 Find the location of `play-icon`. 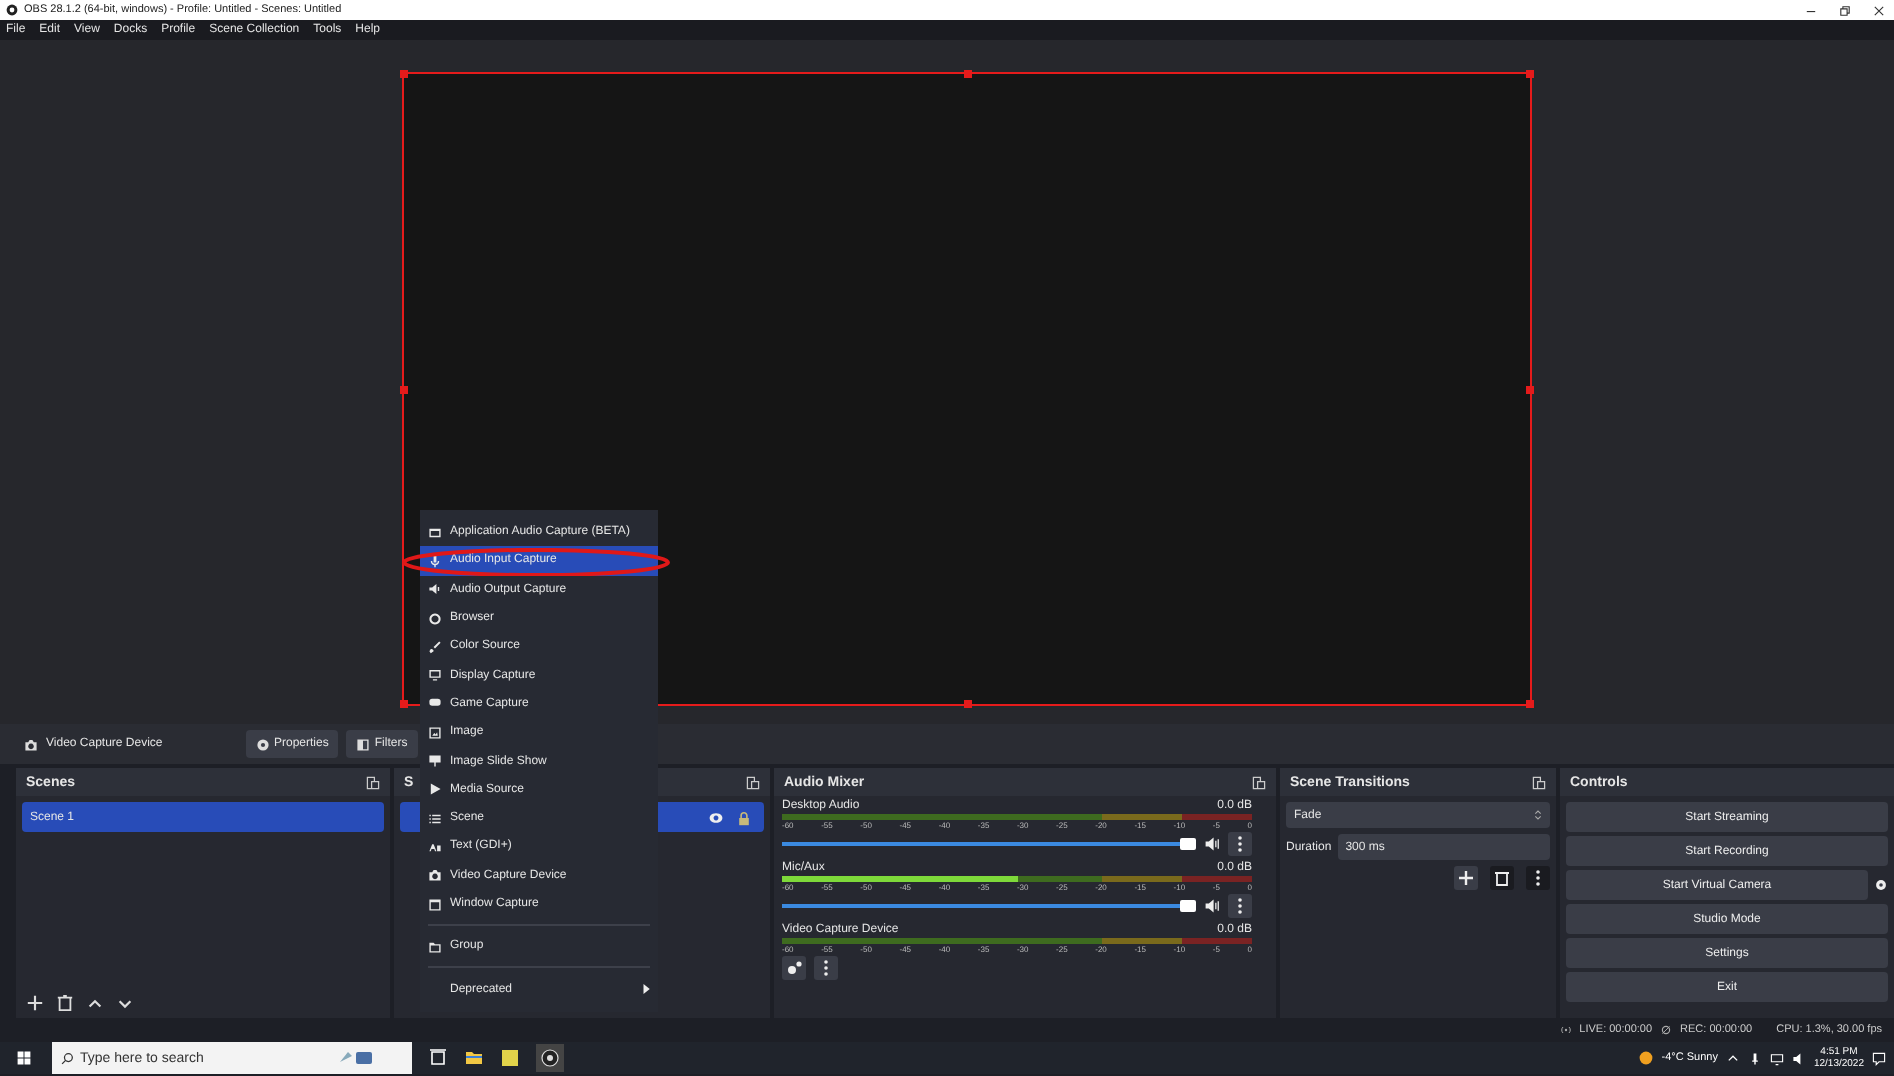

play-icon is located at coordinates (435, 789).